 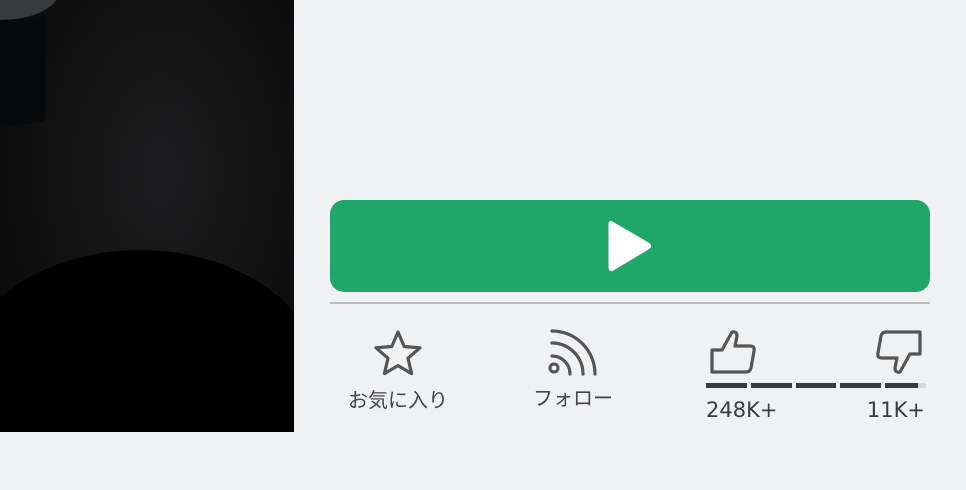 What do you see at coordinates (742, 410) in the screenshot?
I see `upvote-count: 248K+` at bounding box center [742, 410].